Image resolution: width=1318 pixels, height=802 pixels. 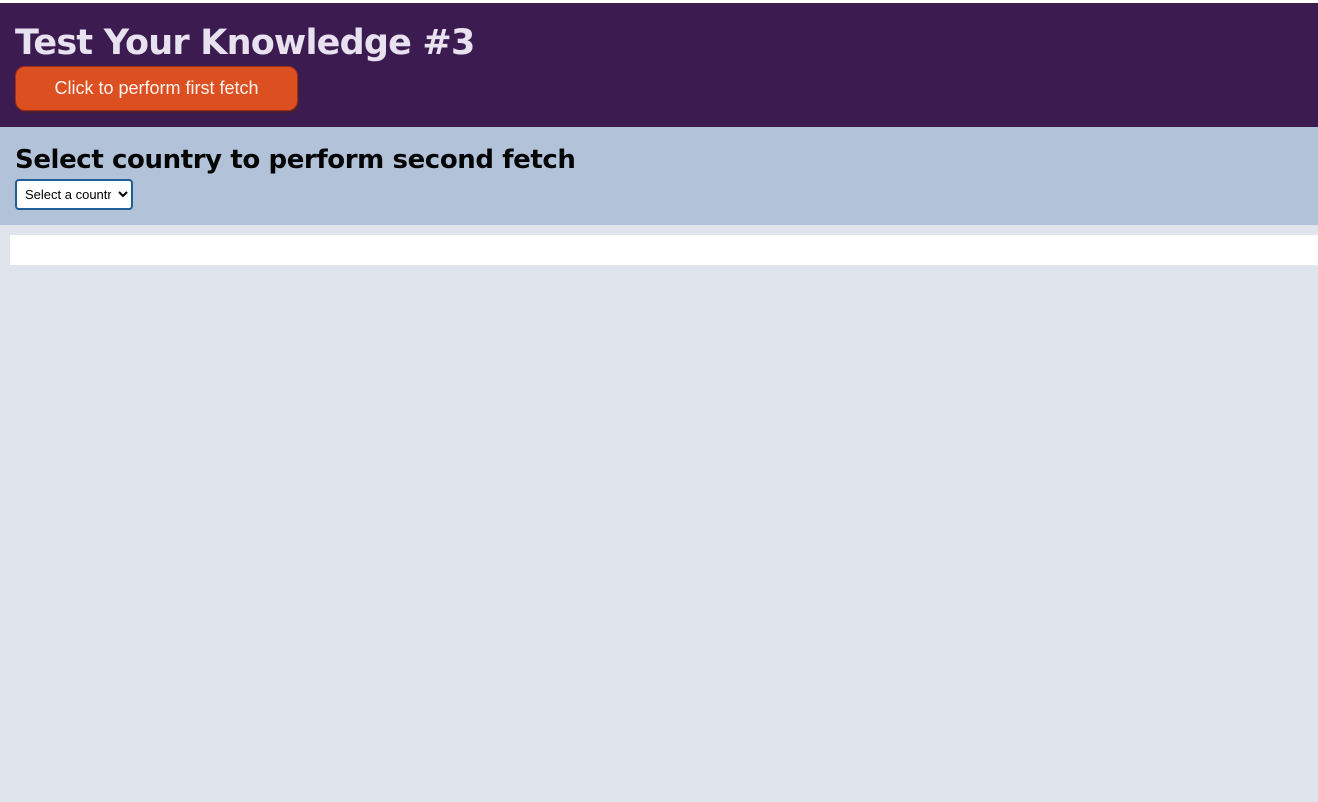 I want to click on first-fetch-button: Click to perform first fetch, so click(x=156, y=88).